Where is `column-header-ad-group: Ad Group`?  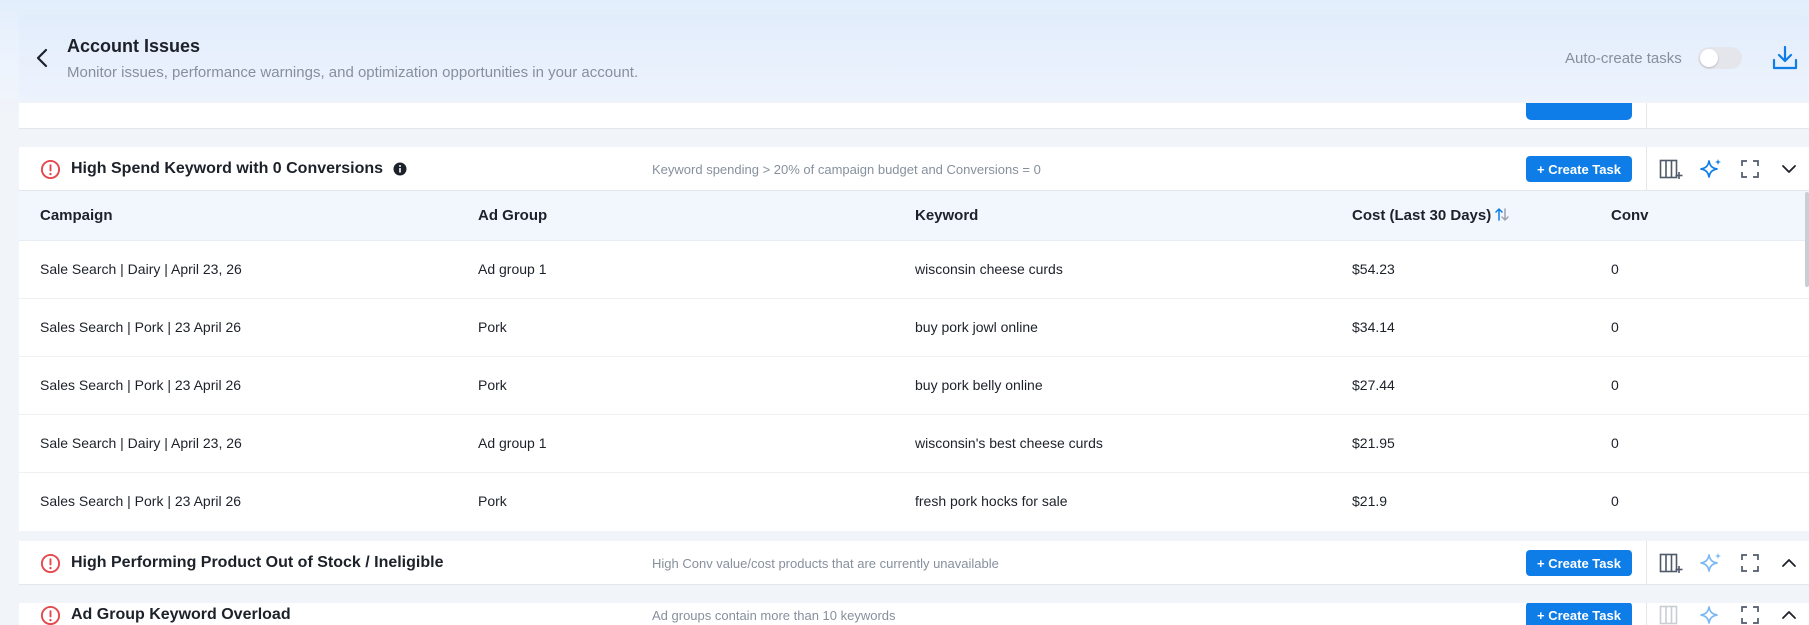
column-header-ad-group: Ad Group is located at coordinates (512, 215).